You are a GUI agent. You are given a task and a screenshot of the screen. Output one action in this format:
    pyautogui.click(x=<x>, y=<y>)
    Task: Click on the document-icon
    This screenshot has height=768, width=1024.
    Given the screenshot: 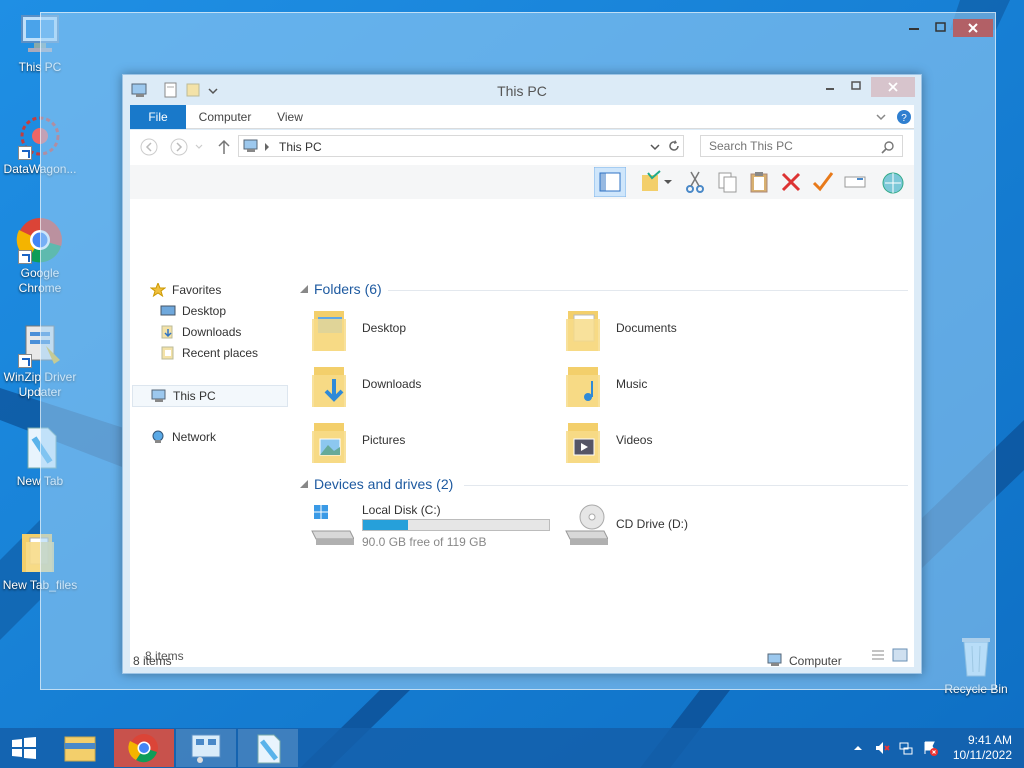 What is the action you would take?
    pyautogui.click(x=269, y=749)
    